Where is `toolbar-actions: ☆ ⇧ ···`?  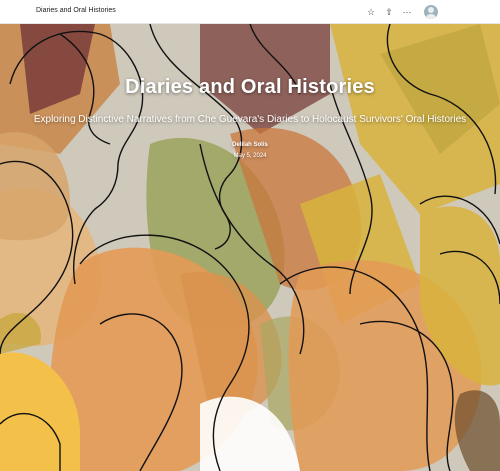 toolbar-actions: ☆ ⇧ ··· is located at coordinates (432, 12).